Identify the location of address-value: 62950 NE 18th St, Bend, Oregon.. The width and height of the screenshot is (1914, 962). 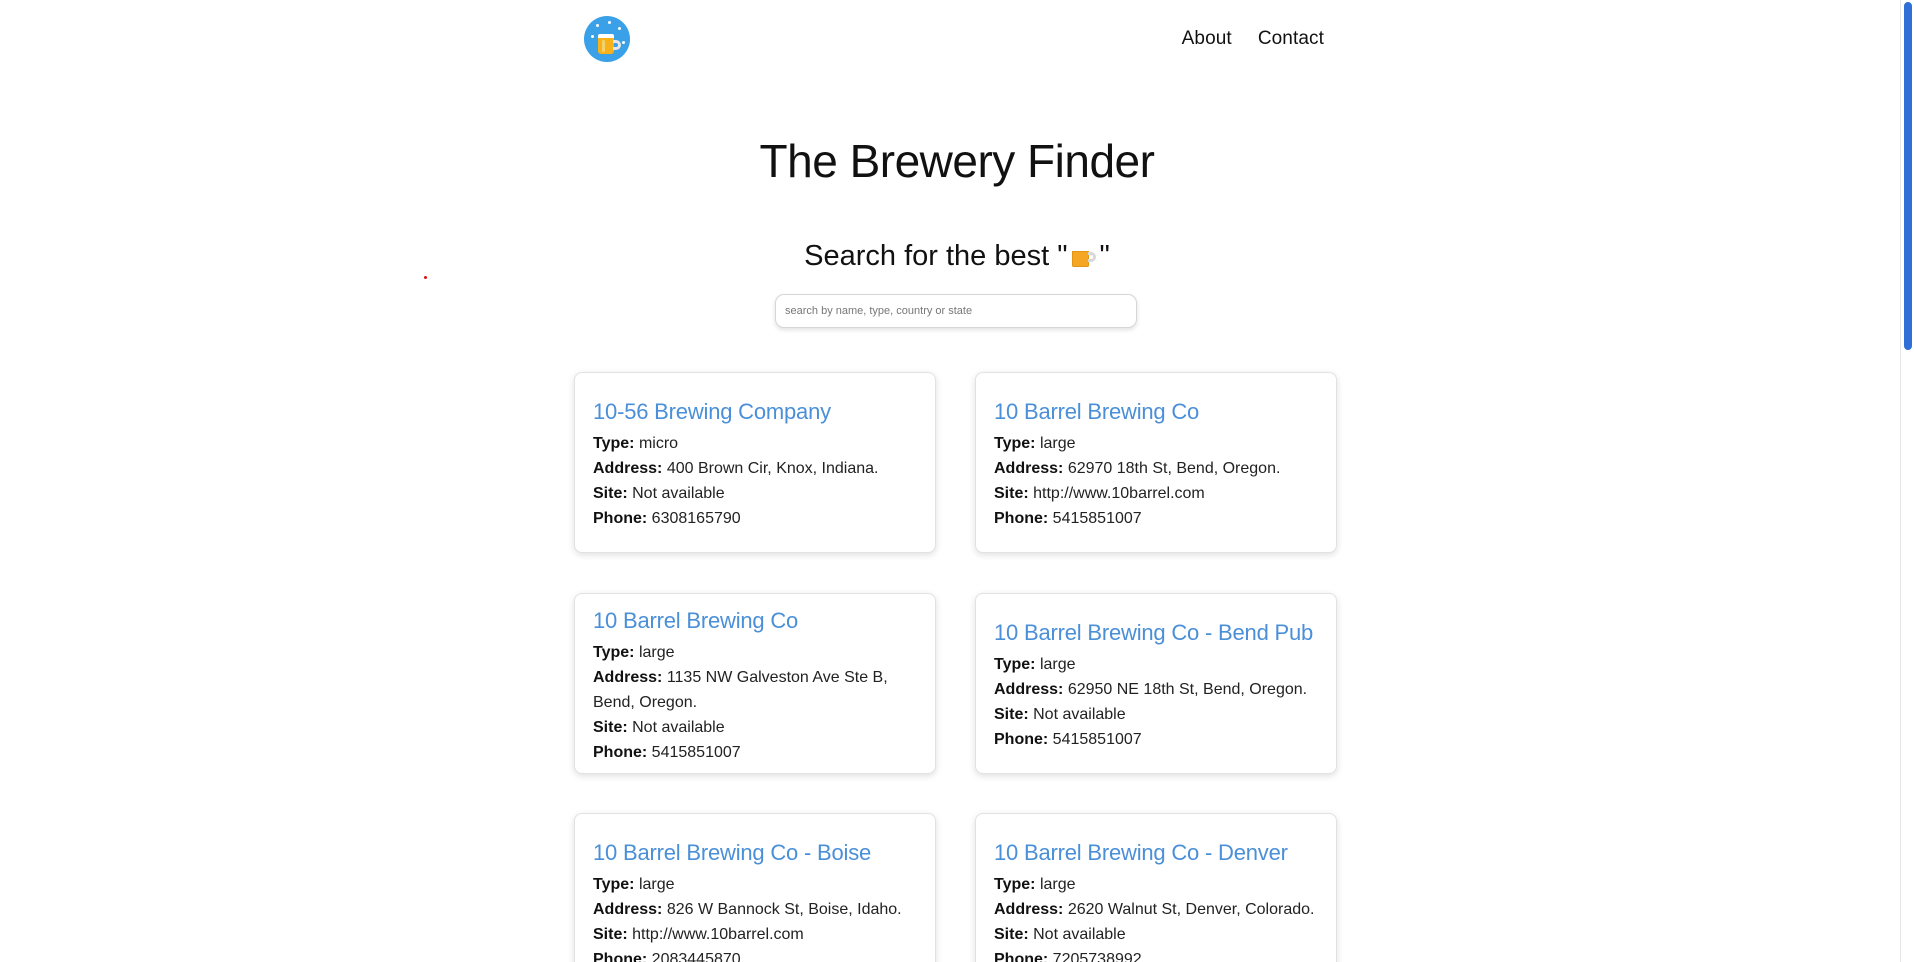
(1187, 689).